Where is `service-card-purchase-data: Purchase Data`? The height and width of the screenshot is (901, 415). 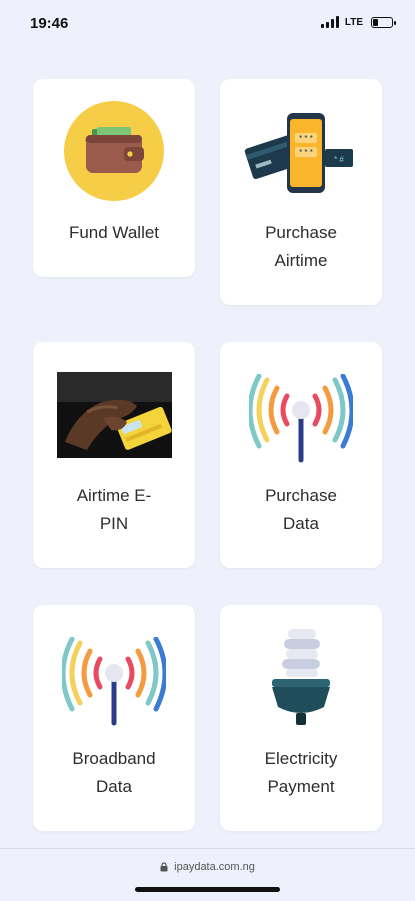
service-card-purchase-data: Purchase Data is located at coordinates (301, 455).